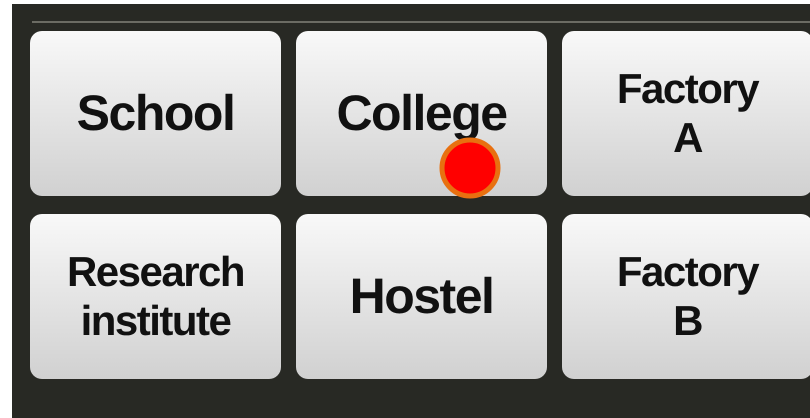 The image size is (810, 418). Describe the element at coordinates (421, 113) in the screenshot. I see `place-button: College` at that location.